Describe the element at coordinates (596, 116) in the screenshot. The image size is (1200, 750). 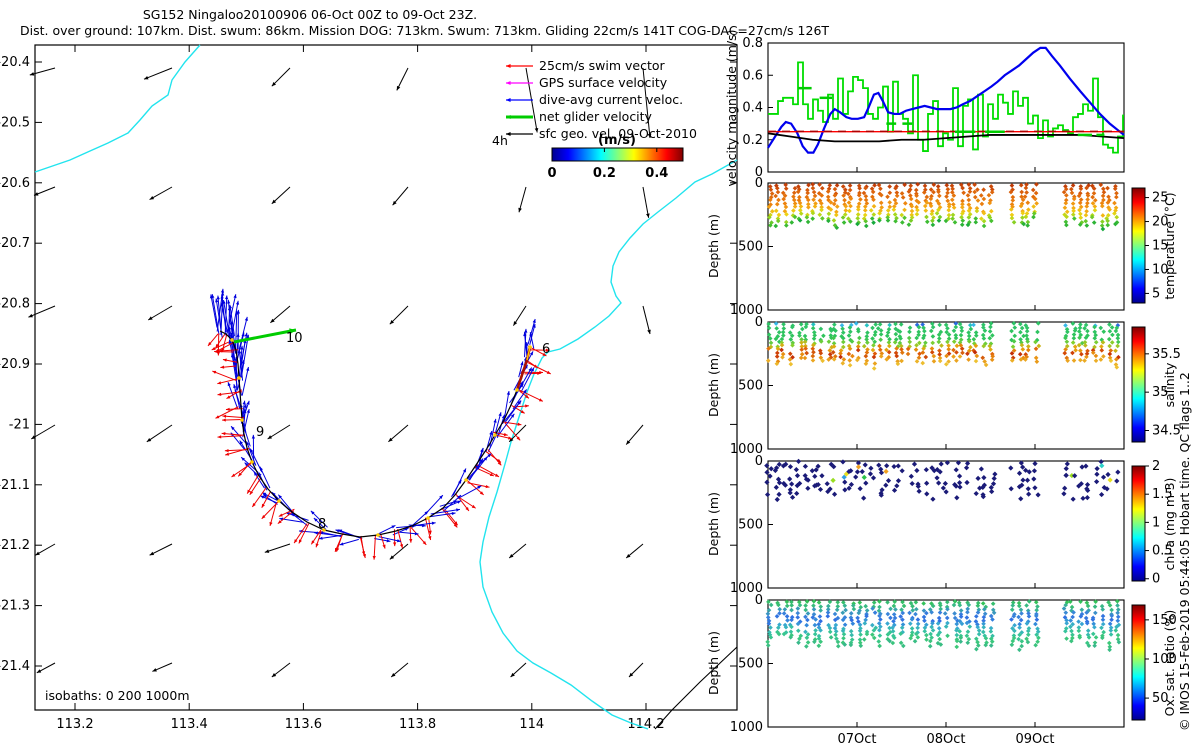
I see `legend-item-label: net glider velocity` at that location.